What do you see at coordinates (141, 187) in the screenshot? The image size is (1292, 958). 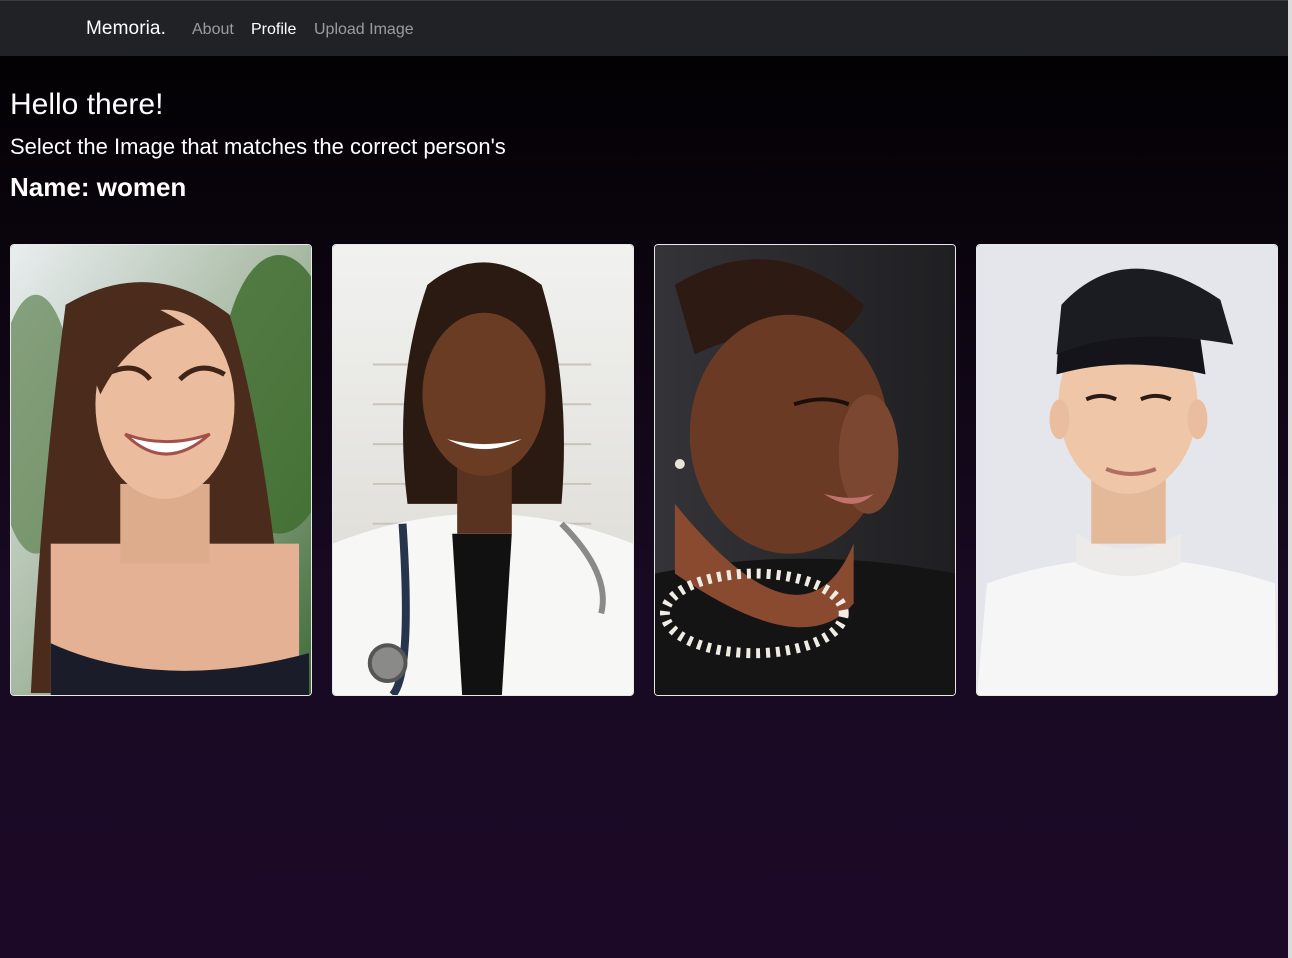 I see `target-name-value: women` at bounding box center [141, 187].